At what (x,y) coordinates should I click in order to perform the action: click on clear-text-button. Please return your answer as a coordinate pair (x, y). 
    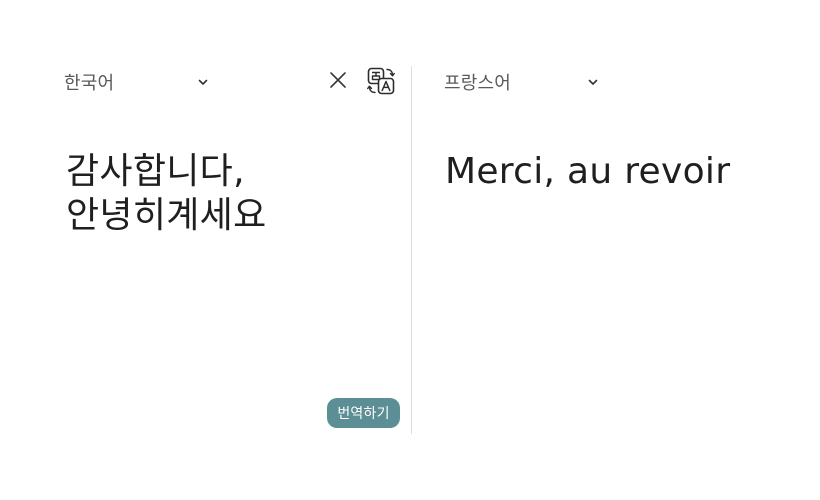
    Looking at the image, I should click on (338, 80).